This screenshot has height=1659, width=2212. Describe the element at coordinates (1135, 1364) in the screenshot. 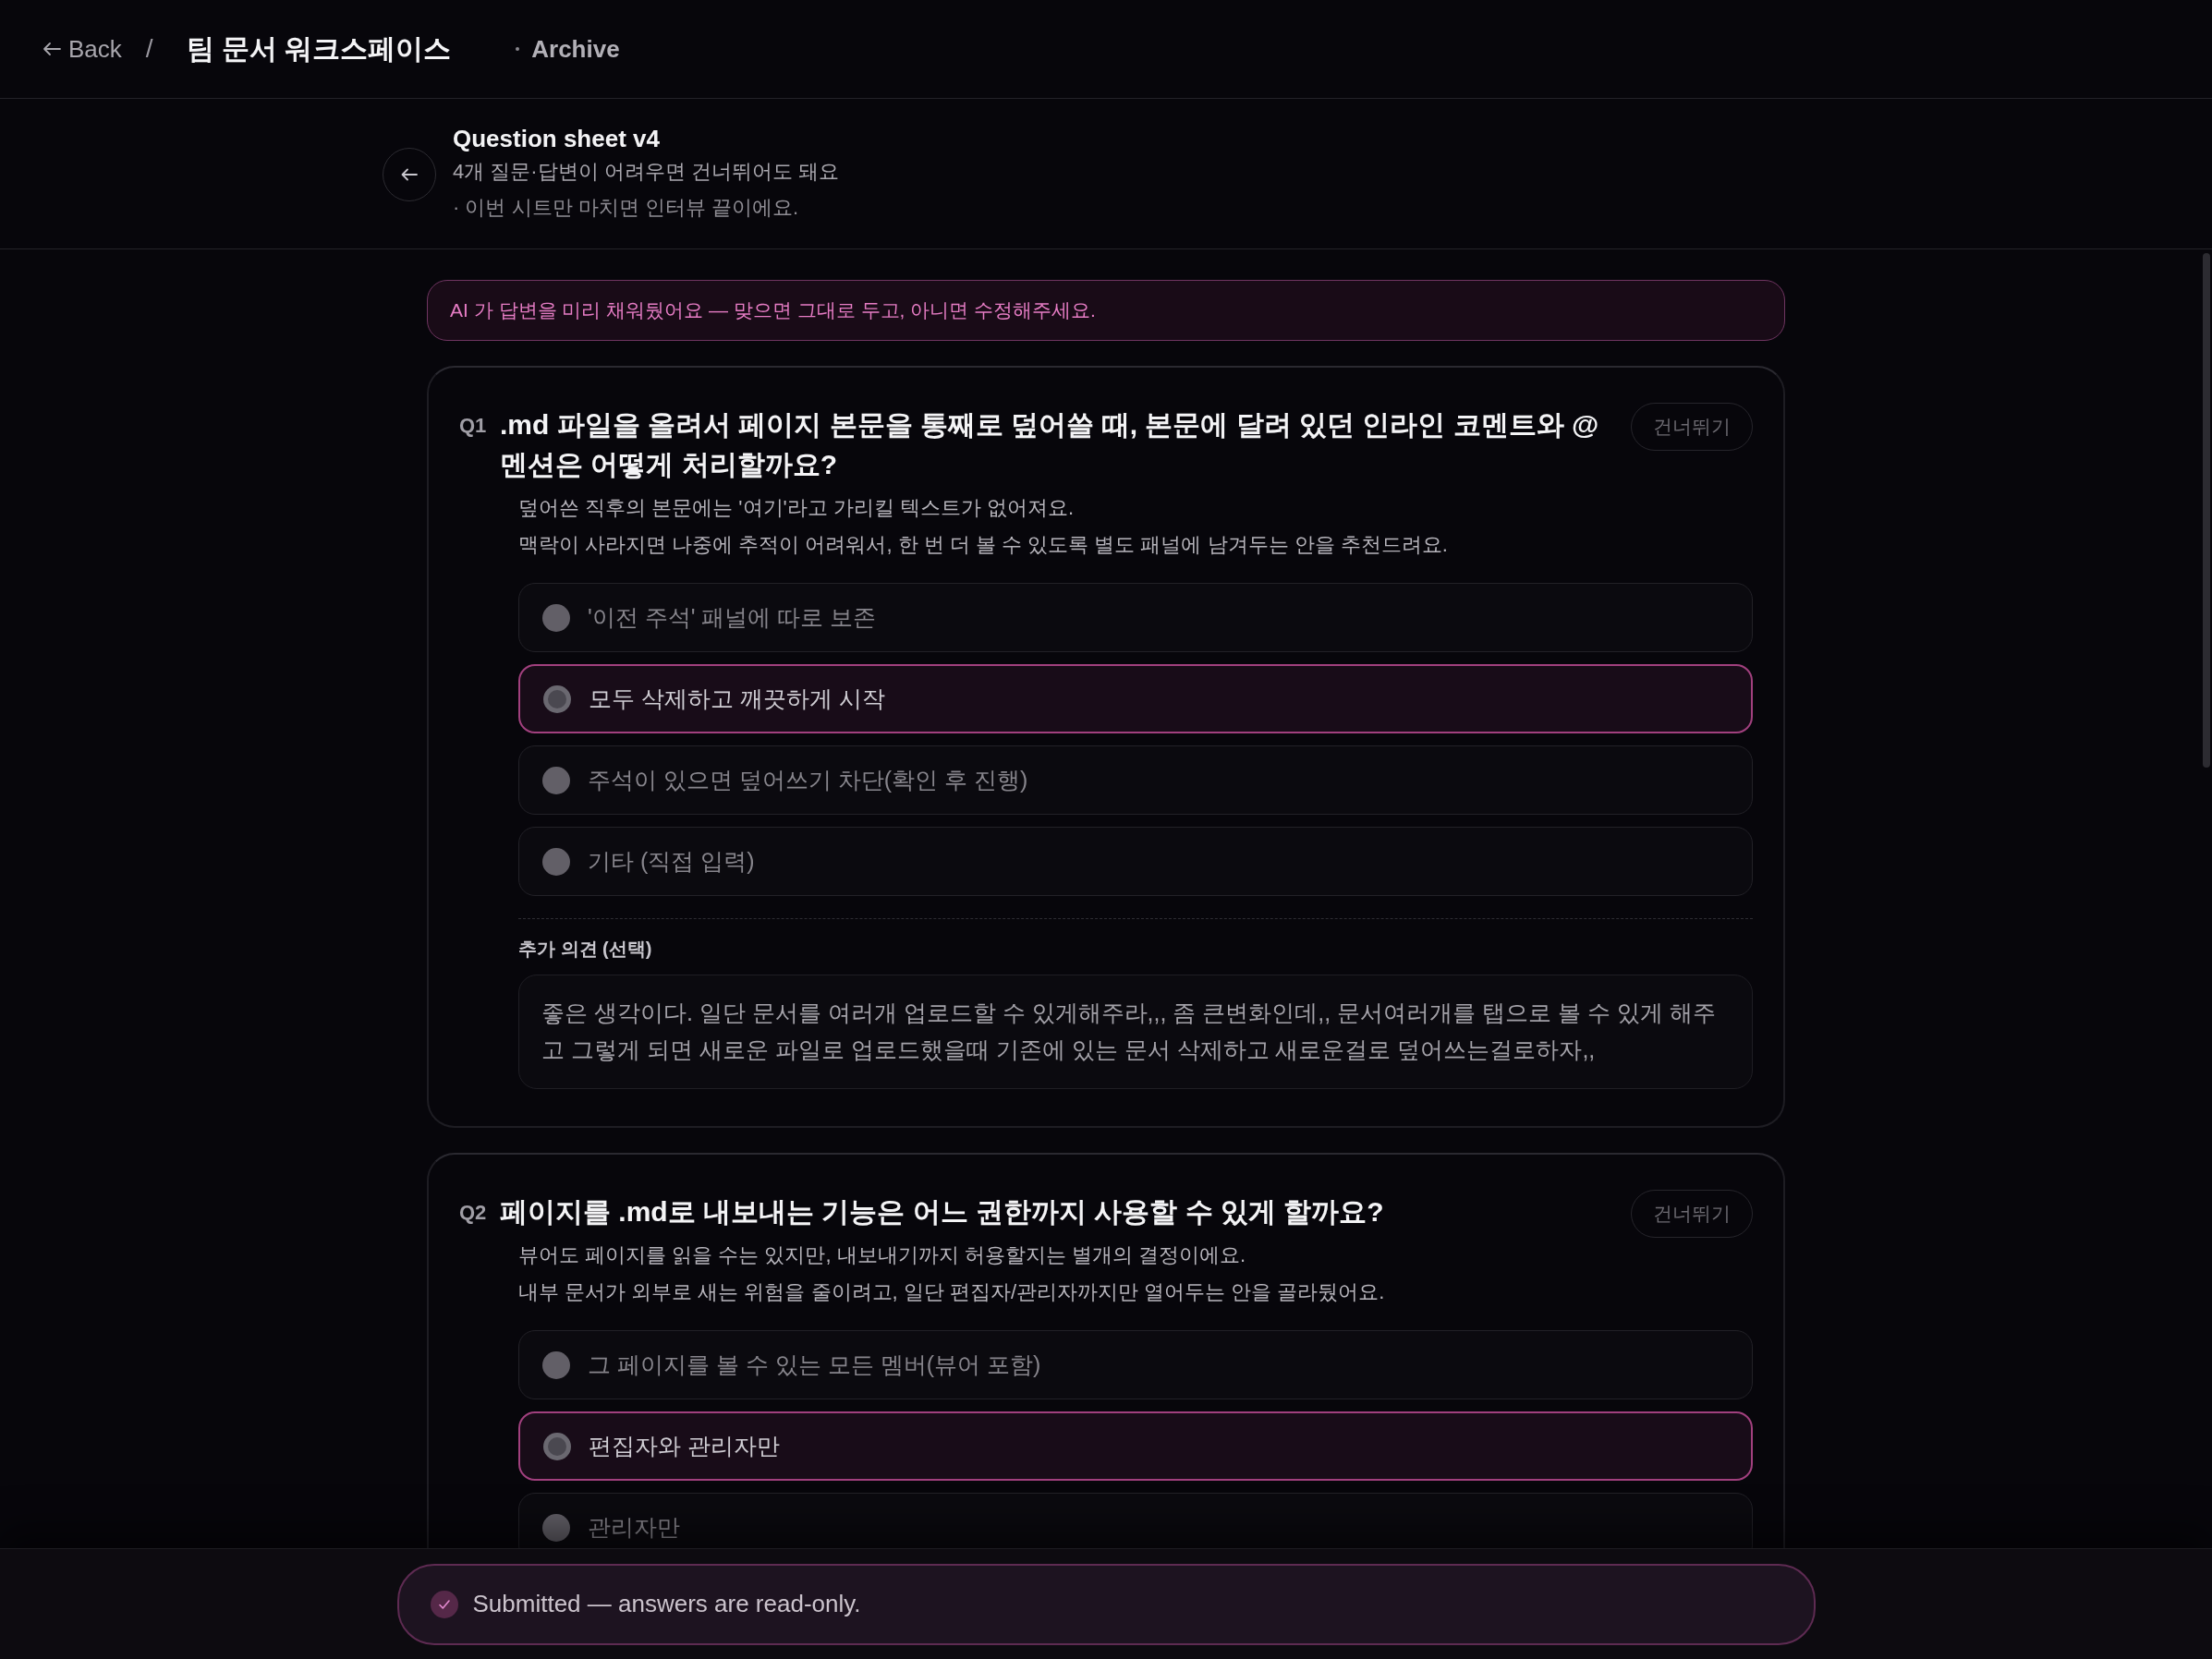

I see `answer-option: 그 페이지를 볼 수 있는 모든 멤버(뷰어 포함)` at that location.